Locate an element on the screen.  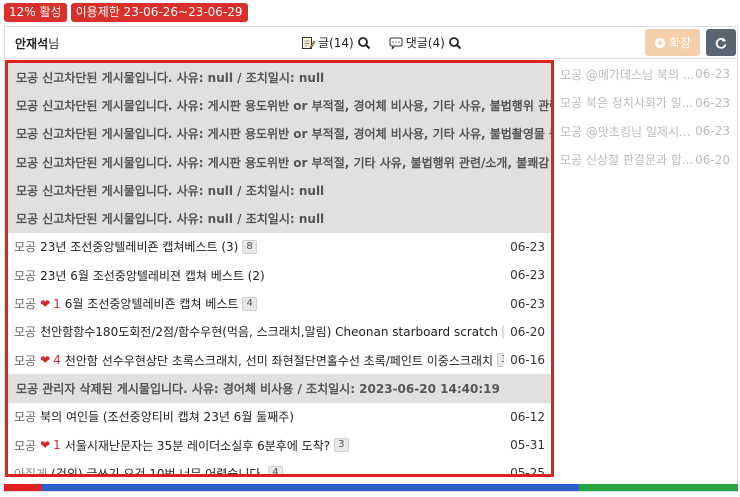
expand-label: 확장 is located at coordinates (680, 43).